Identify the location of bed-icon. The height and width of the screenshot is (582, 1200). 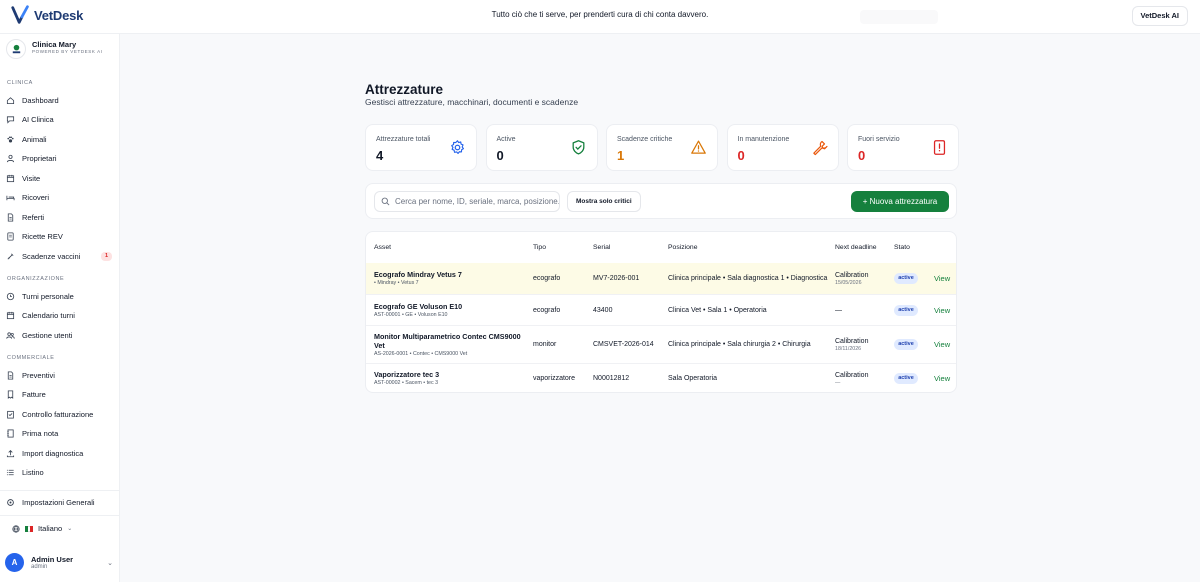
(10, 198).